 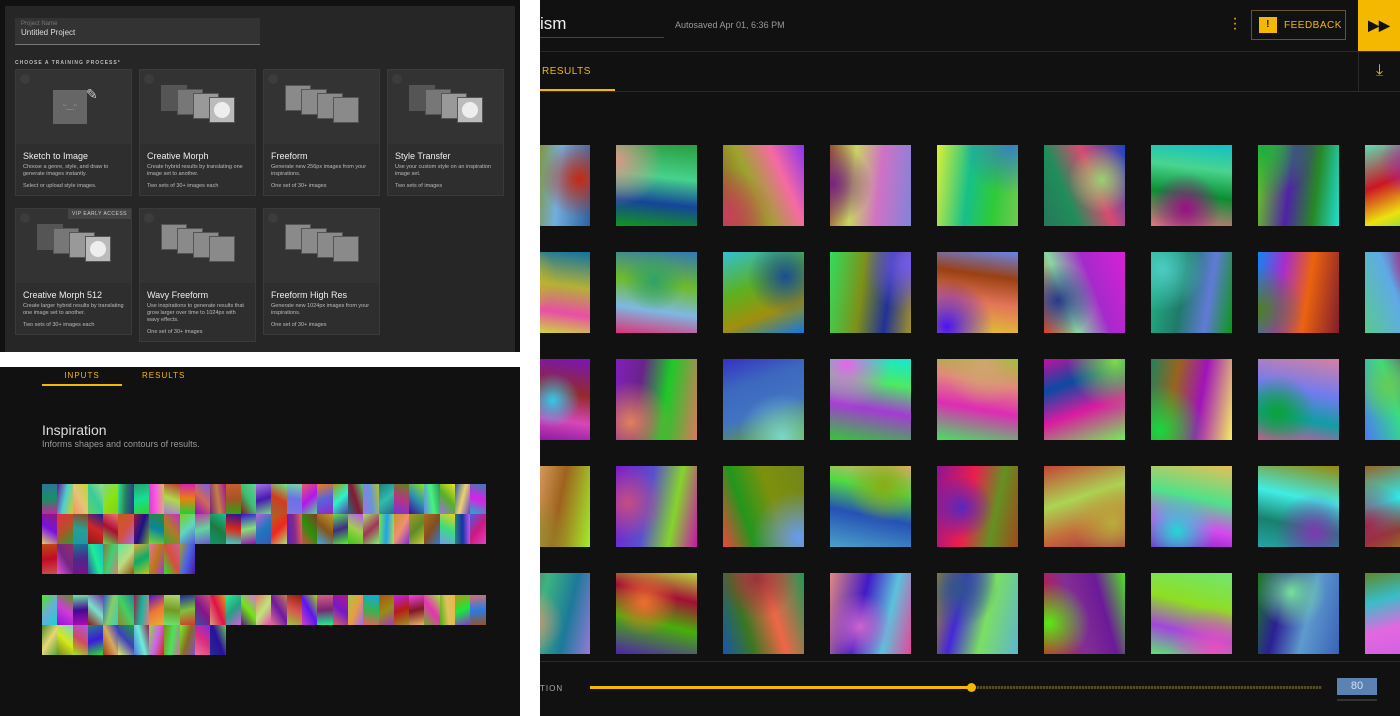 What do you see at coordinates (956, 687) in the screenshot?
I see `slider-track` at bounding box center [956, 687].